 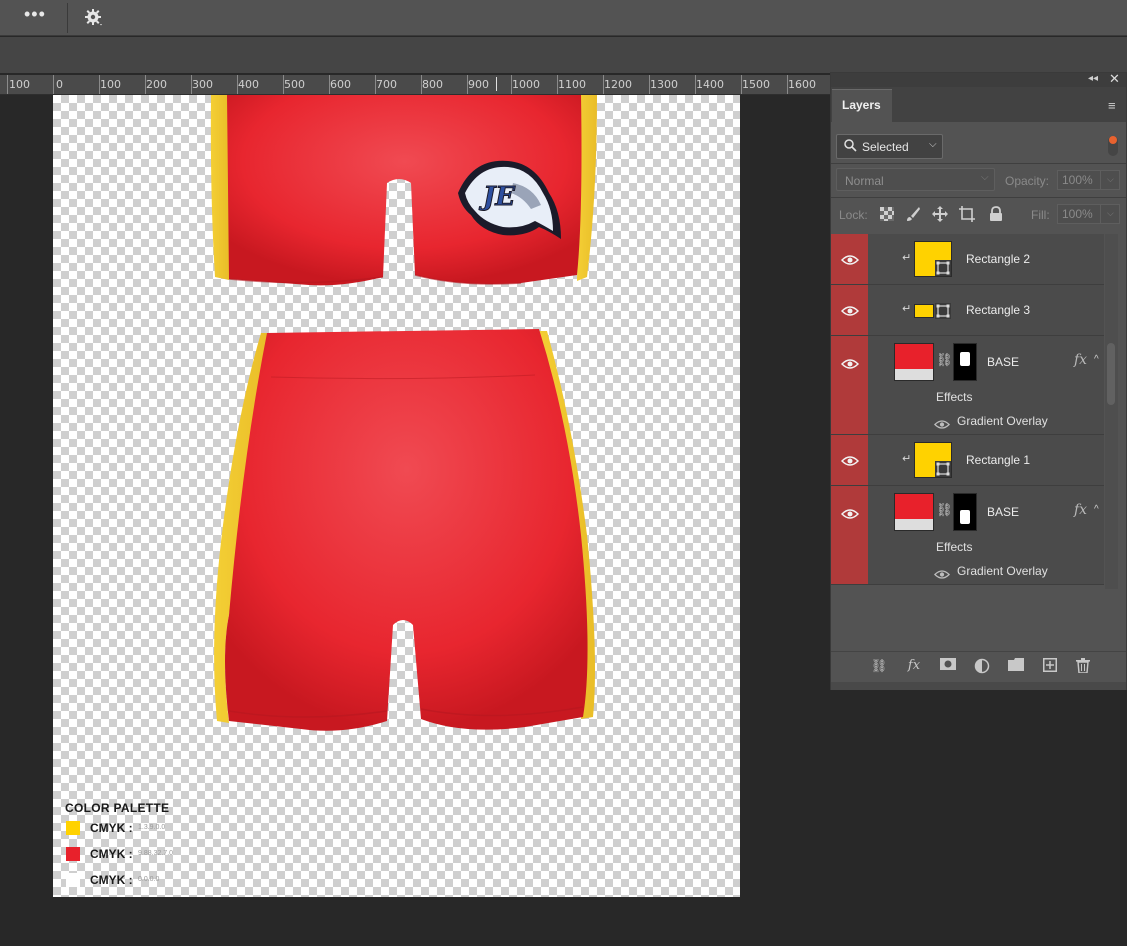 What do you see at coordinates (1079, 180) in the screenshot?
I see `opacity-input: 100%` at bounding box center [1079, 180].